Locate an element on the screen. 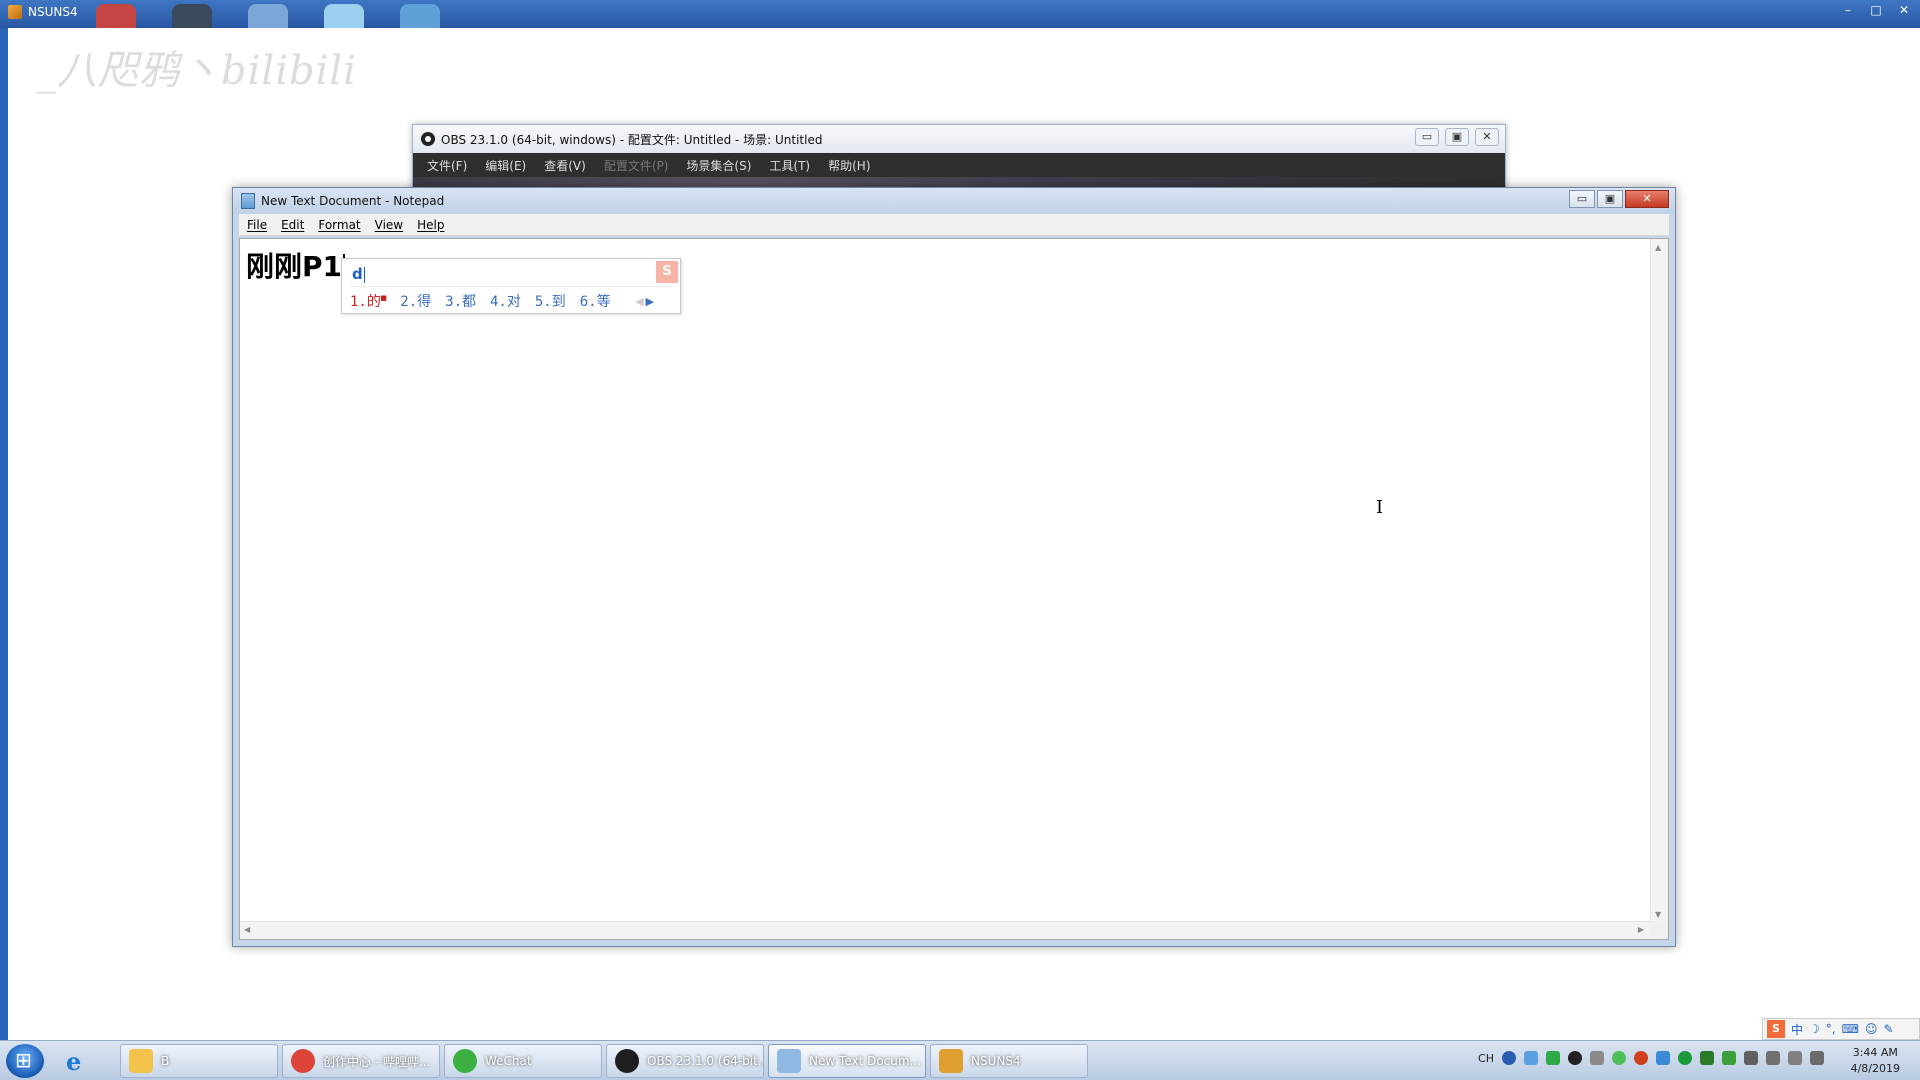 This screenshot has width=1920, height=1080. volume-icon is located at coordinates (1751, 1058).